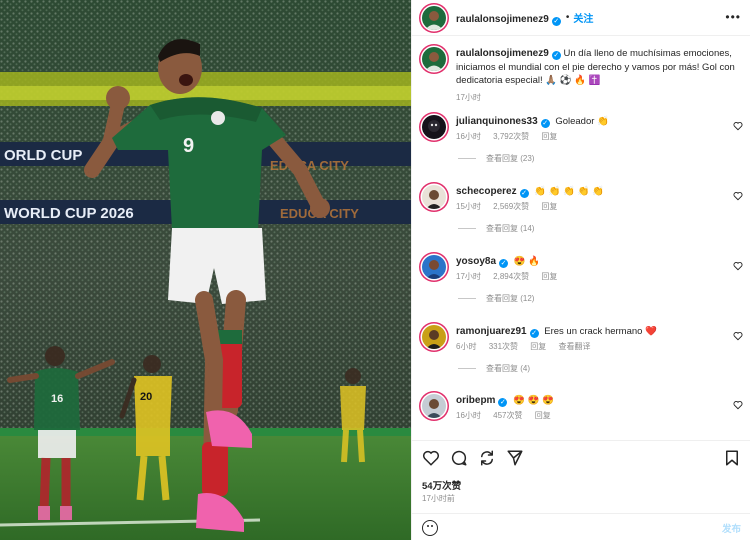 This screenshot has width=750, height=540. I want to click on commenter-username: yosoy8a, so click(476, 261).